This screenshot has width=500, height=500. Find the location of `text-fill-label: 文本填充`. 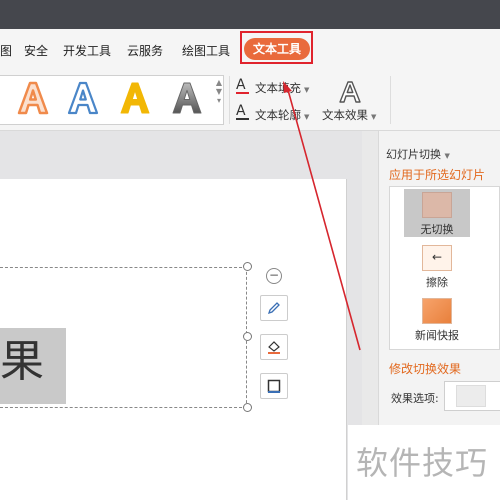

text-fill-label: 文本填充 is located at coordinates (278, 88).